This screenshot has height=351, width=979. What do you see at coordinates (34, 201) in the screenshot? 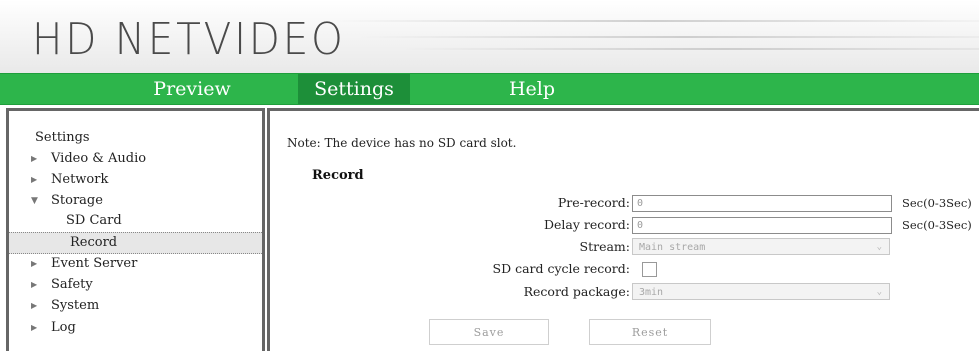
I see `triangle-down-icon: ▼` at bounding box center [34, 201].